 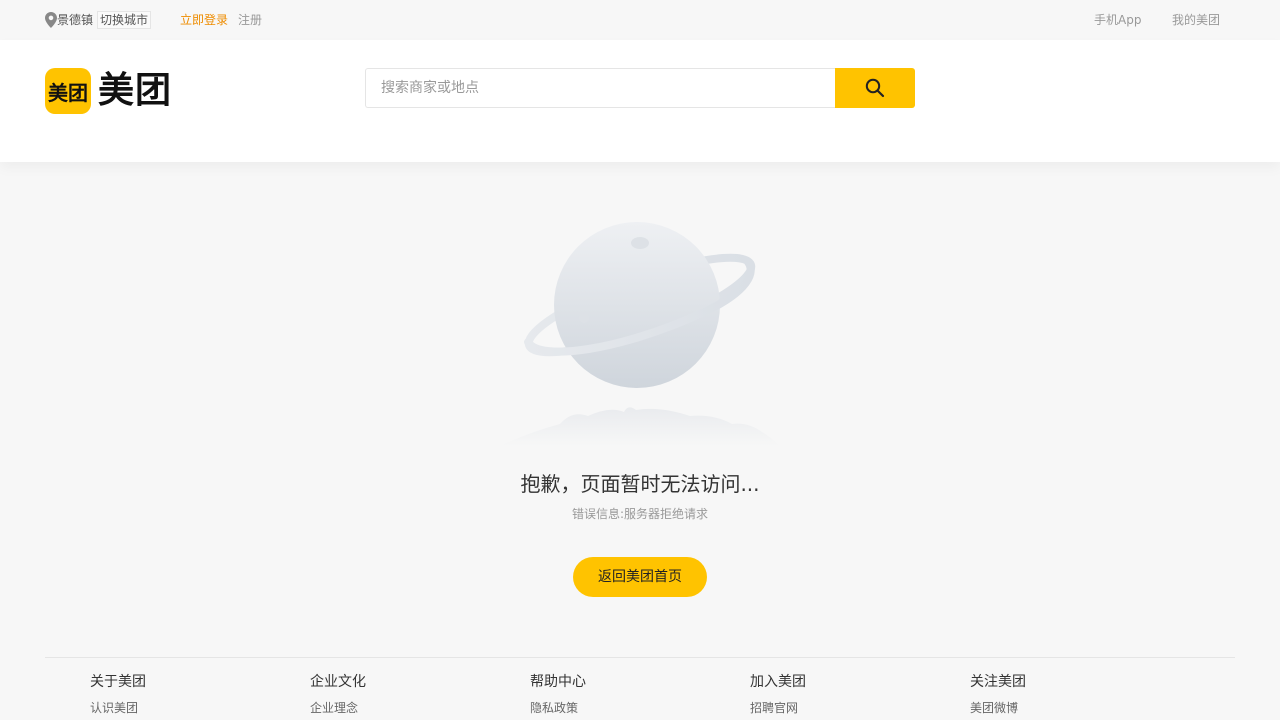 What do you see at coordinates (51, 20) in the screenshot?
I see `location-pin-icon` at bounding box center [51, 20].